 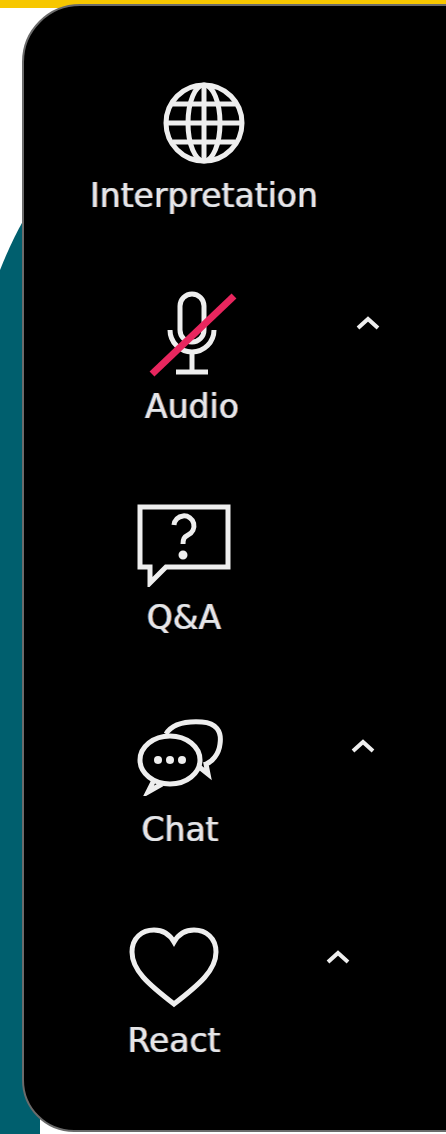 I want to click on toolbar-button: React, so click(x=174, y=989).